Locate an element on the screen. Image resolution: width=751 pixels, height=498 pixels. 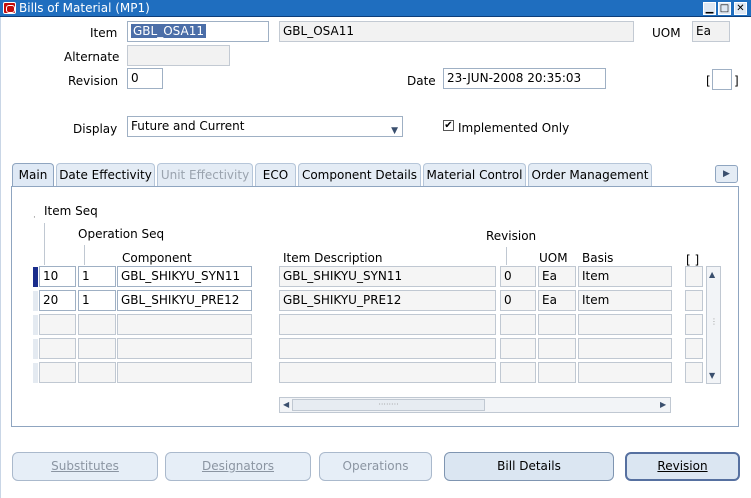
alternate-field is located at coordinates (178, 55).